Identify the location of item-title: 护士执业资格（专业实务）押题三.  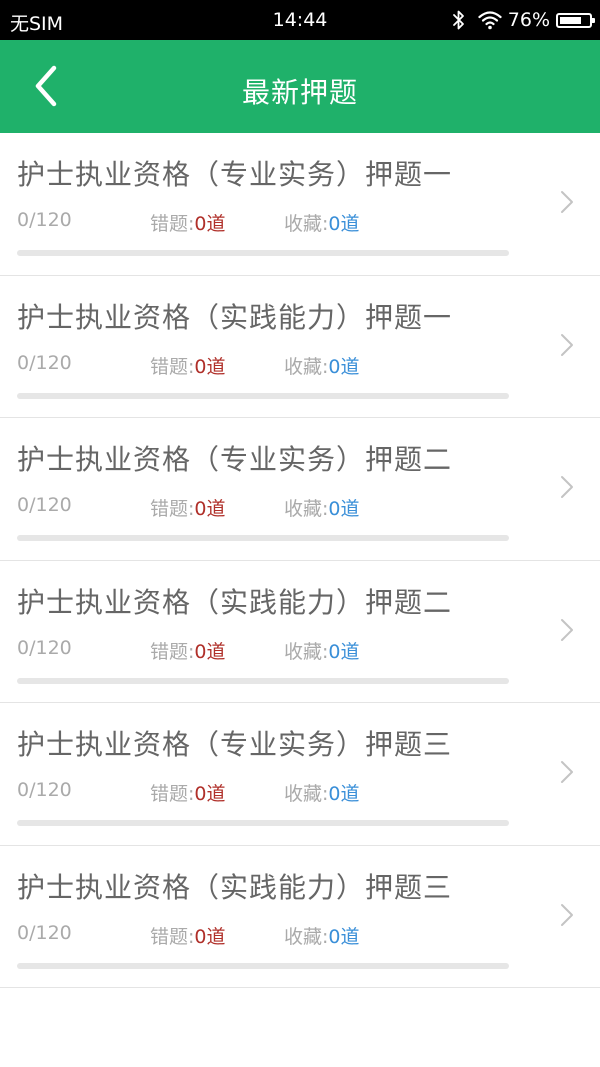
(235, 744).